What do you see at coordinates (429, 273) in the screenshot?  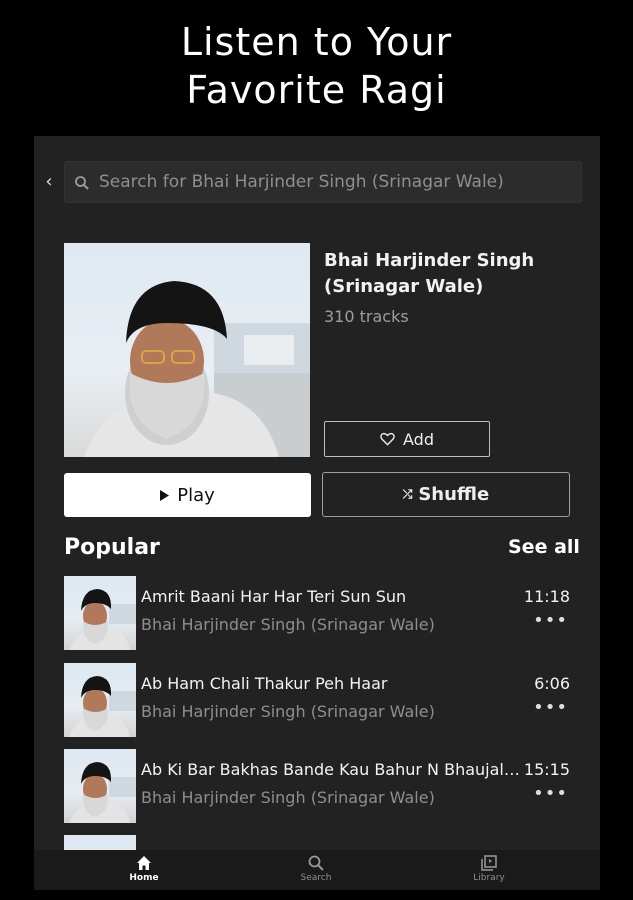 I see `artist-name: Bhai Harjinder Singh (Srinagar Wale)` at bounding box center [429, 273].